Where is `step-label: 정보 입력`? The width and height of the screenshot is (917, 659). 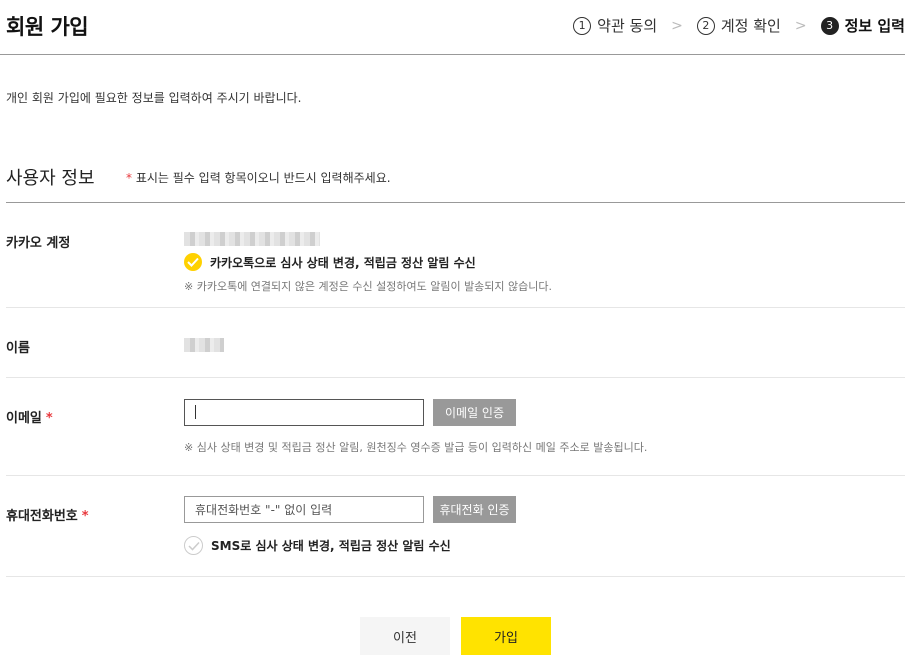
step-label: 정보 입력 is located at coordinates (874, 26).